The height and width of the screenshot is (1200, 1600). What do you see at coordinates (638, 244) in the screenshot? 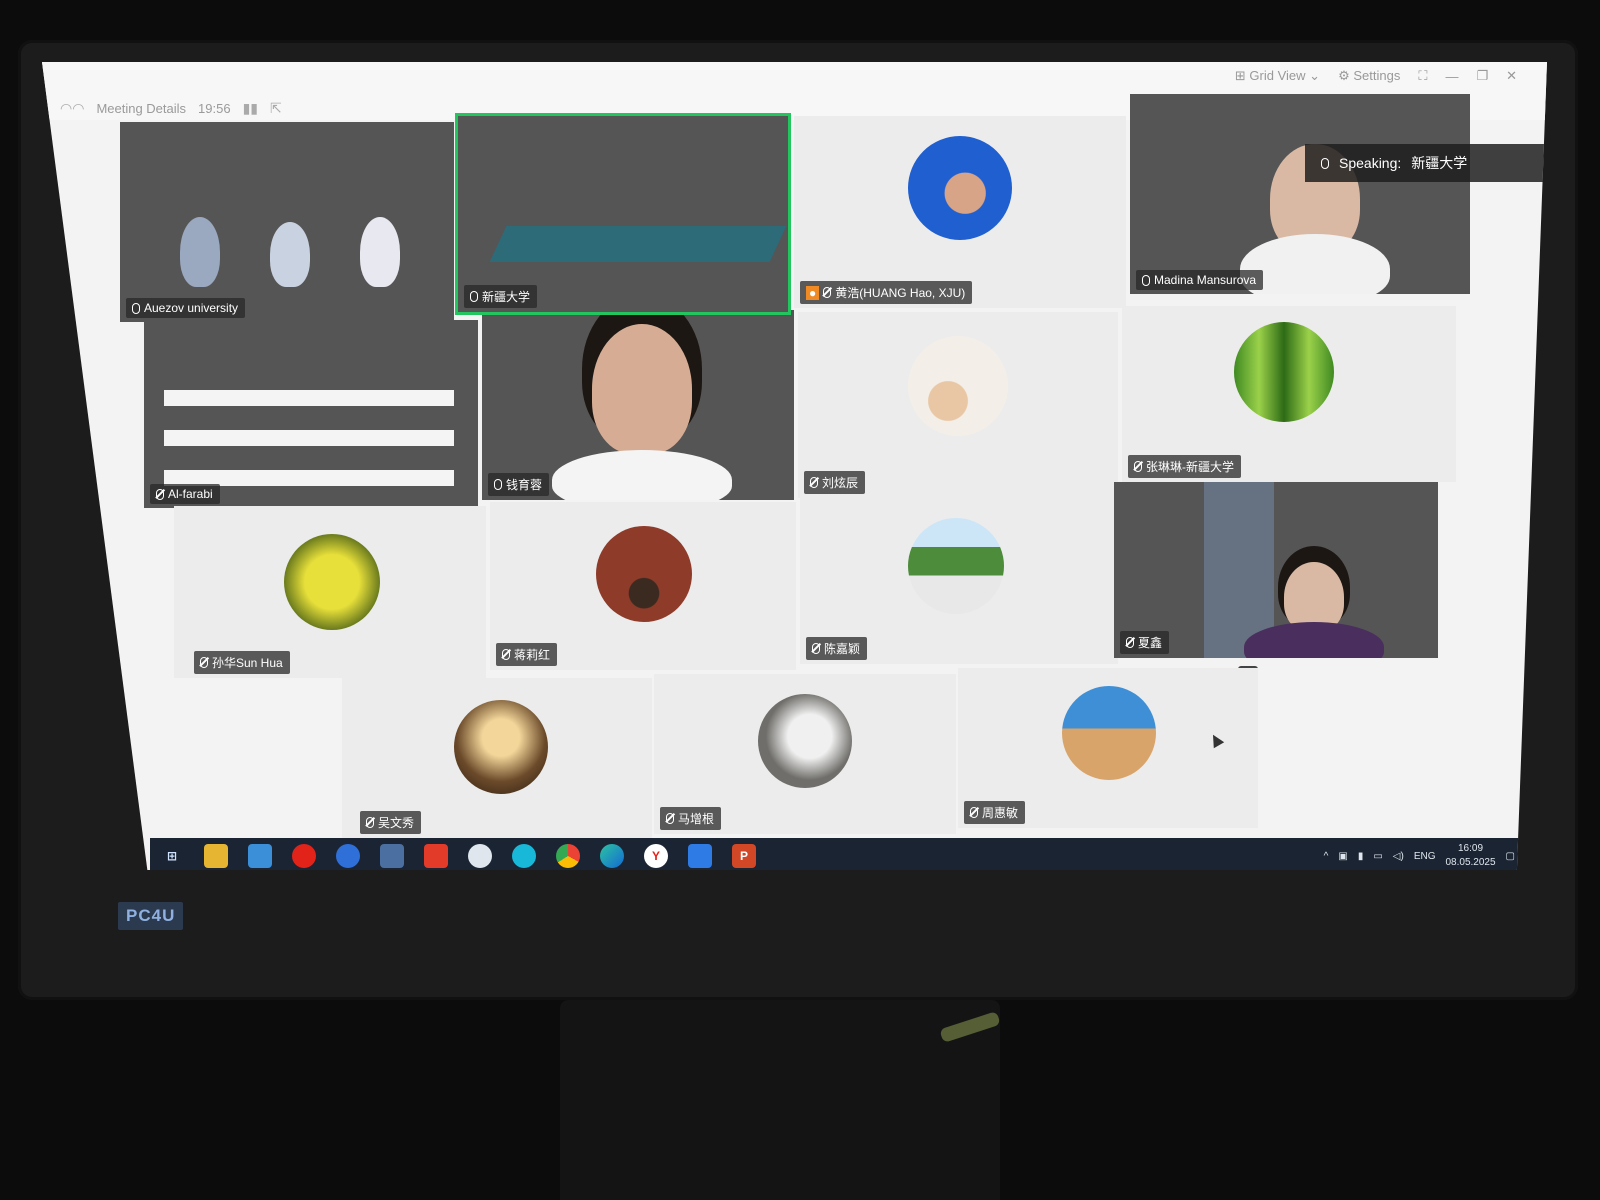
I see `conference-table` at bounding box center [638, 244].